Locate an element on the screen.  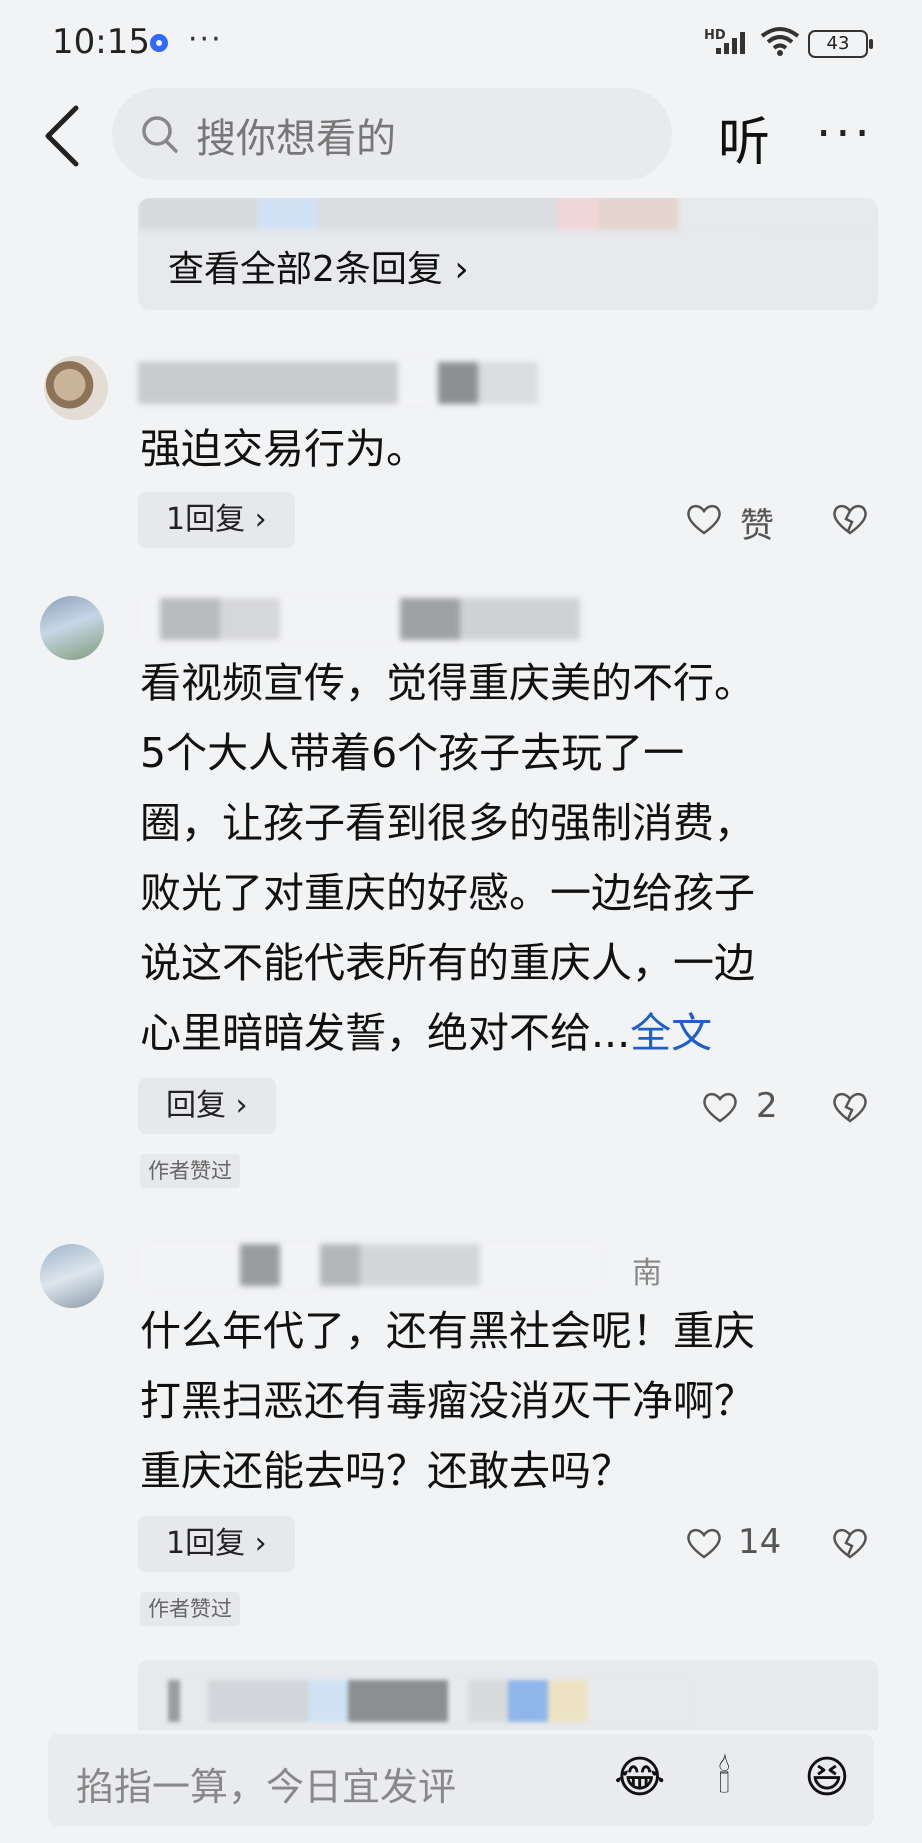
comment-input: 掐指一算，今日宜发评 is located at coordinates (266, 1783).